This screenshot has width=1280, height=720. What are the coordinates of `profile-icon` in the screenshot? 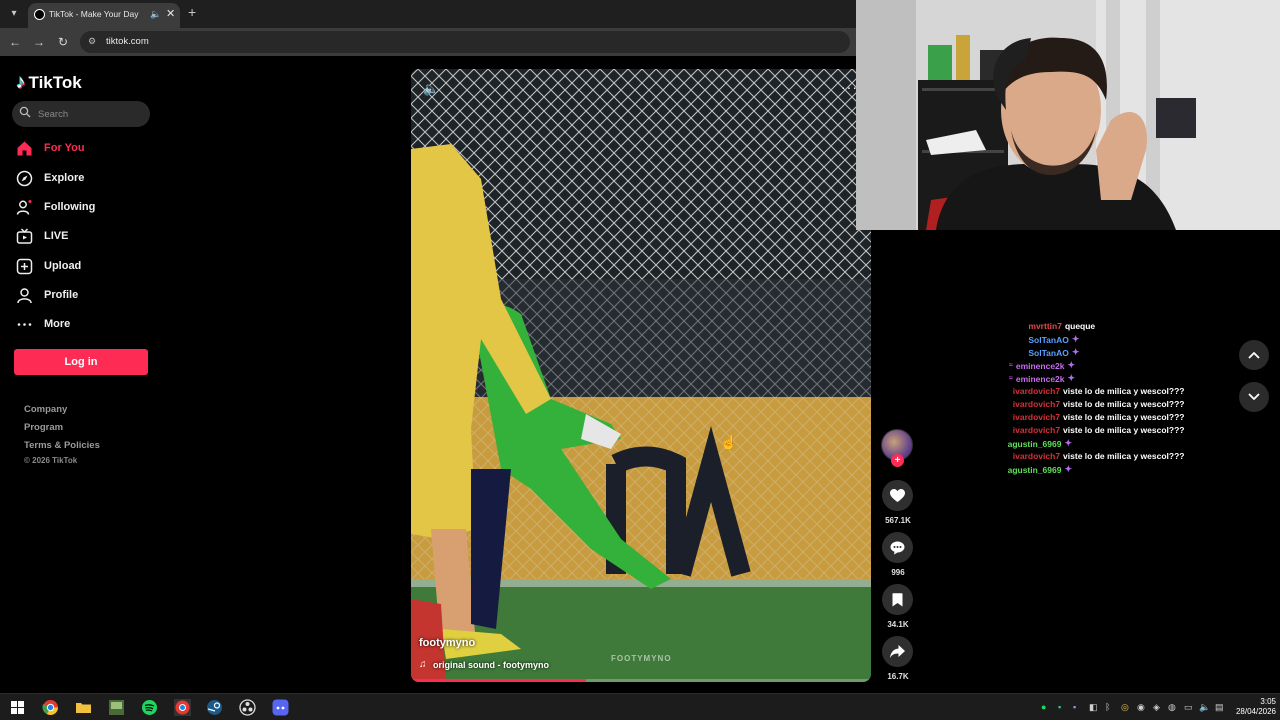 It's located at (24, 295).